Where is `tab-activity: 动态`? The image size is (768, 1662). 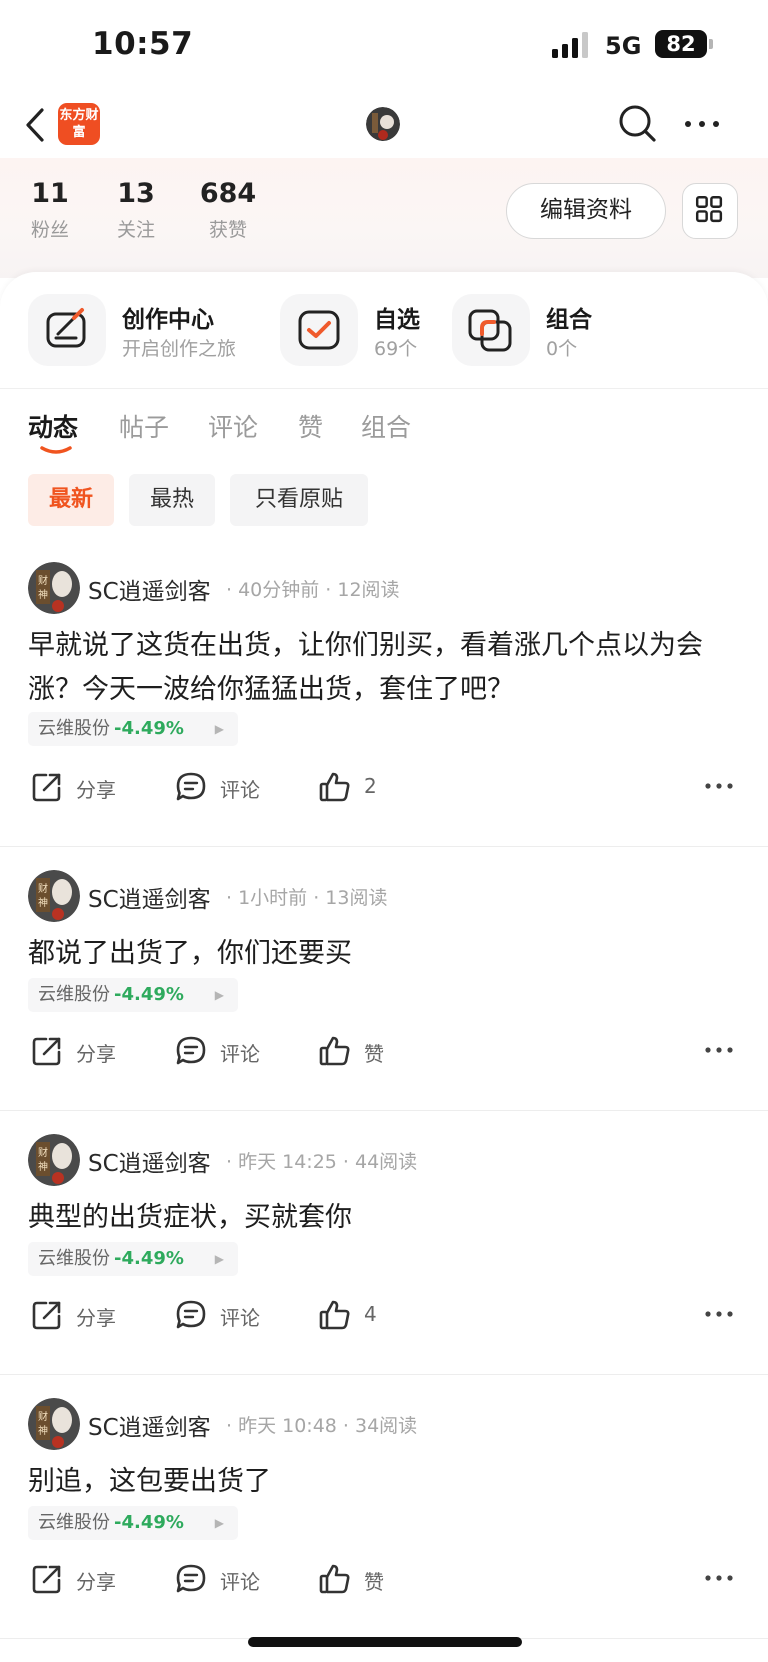 tab-activity: 动态 is located at coordinates (53, 426).